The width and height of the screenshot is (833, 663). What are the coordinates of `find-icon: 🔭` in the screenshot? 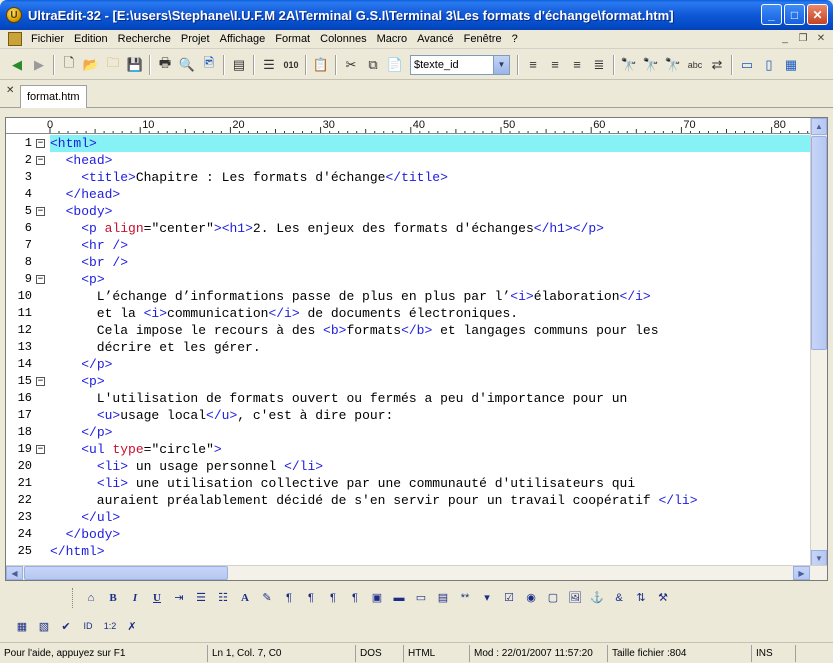 It's located at (629, 65).